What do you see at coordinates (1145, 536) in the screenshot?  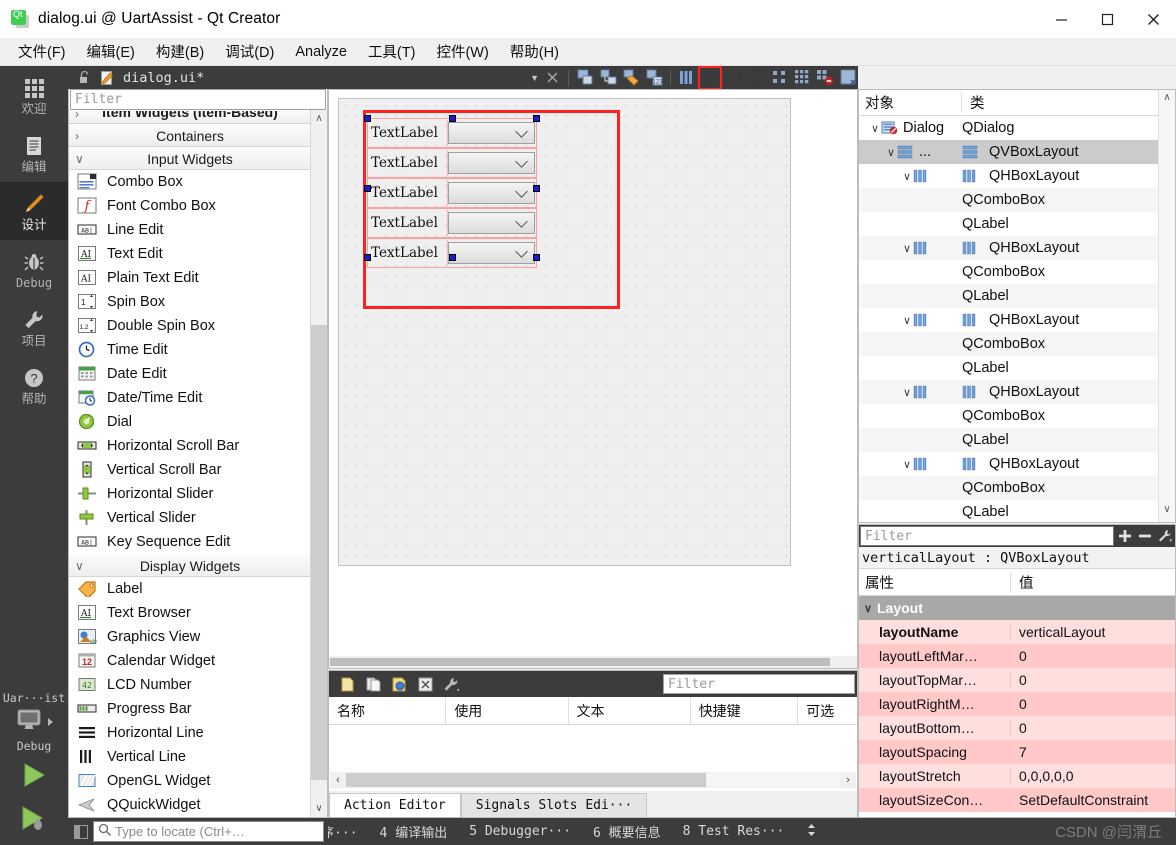 I see `minus-icon` at bounding box center [1145, 536].